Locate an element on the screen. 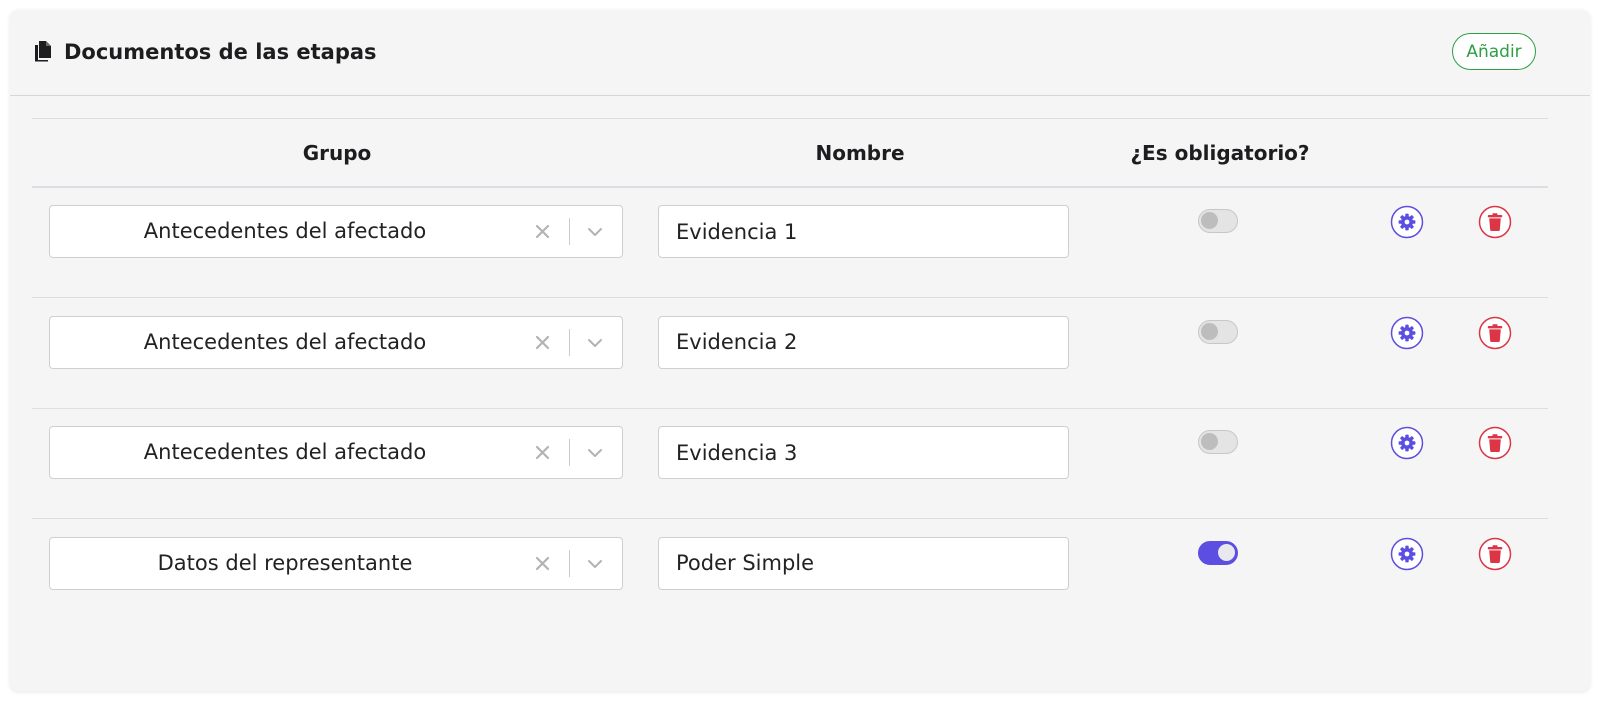 This screenshot has height=703, width=1600. panel-header: Documentos de las etapas Añadir is located at coordinates (800, 53).